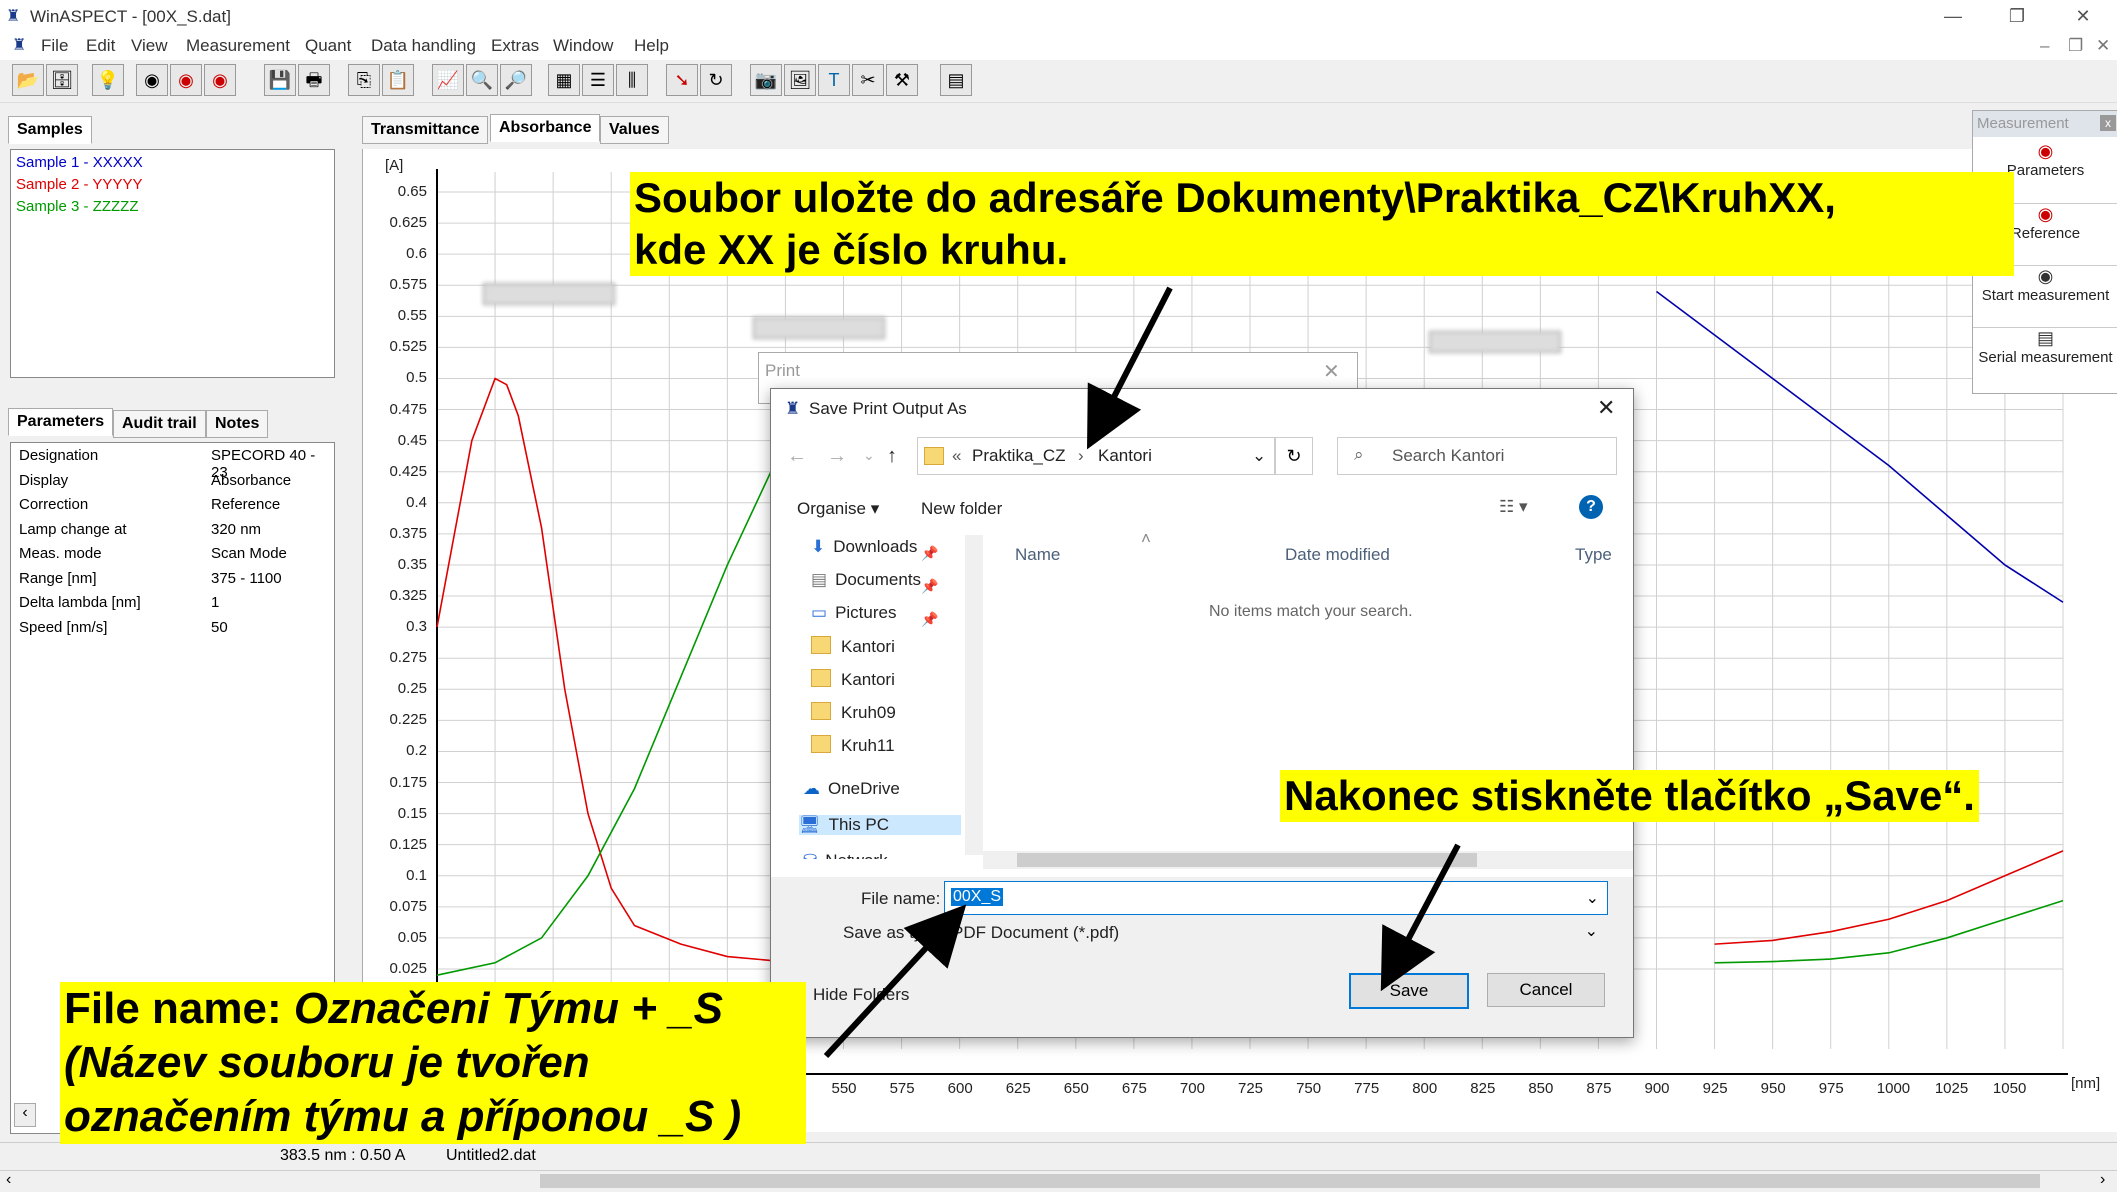 The image size is (2117, 1192). I want to click on file-name-input: 00X_S ⌄, so click(1276, 898).